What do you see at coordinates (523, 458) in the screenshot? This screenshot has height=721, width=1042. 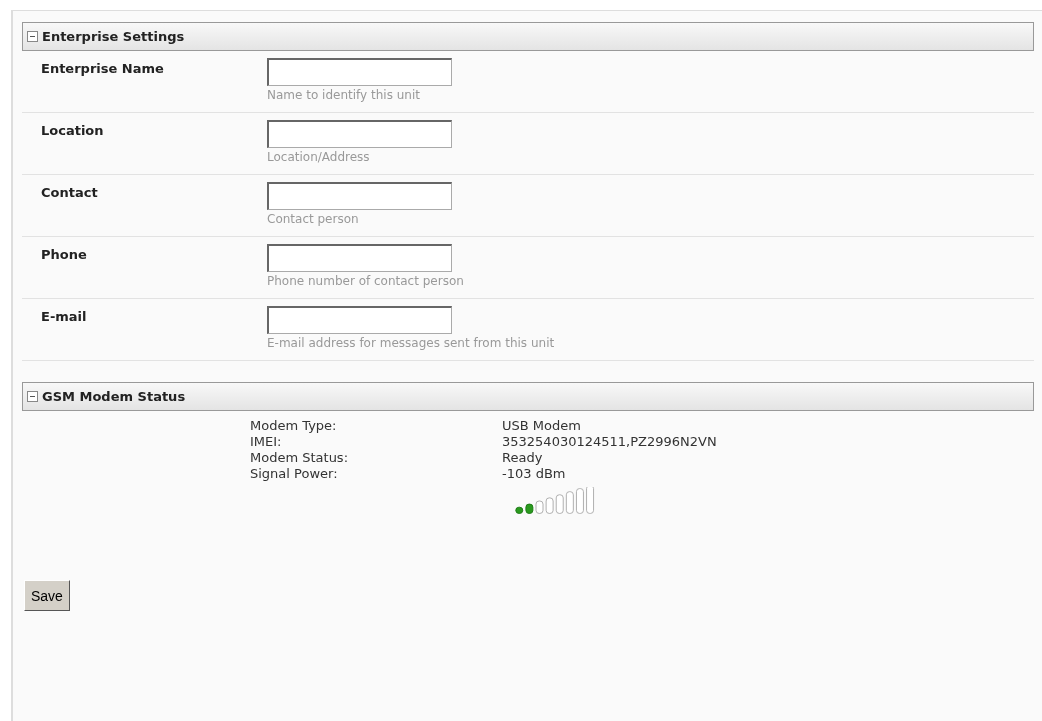 I see `status-value: Ready` at bounding box center [523, 458].